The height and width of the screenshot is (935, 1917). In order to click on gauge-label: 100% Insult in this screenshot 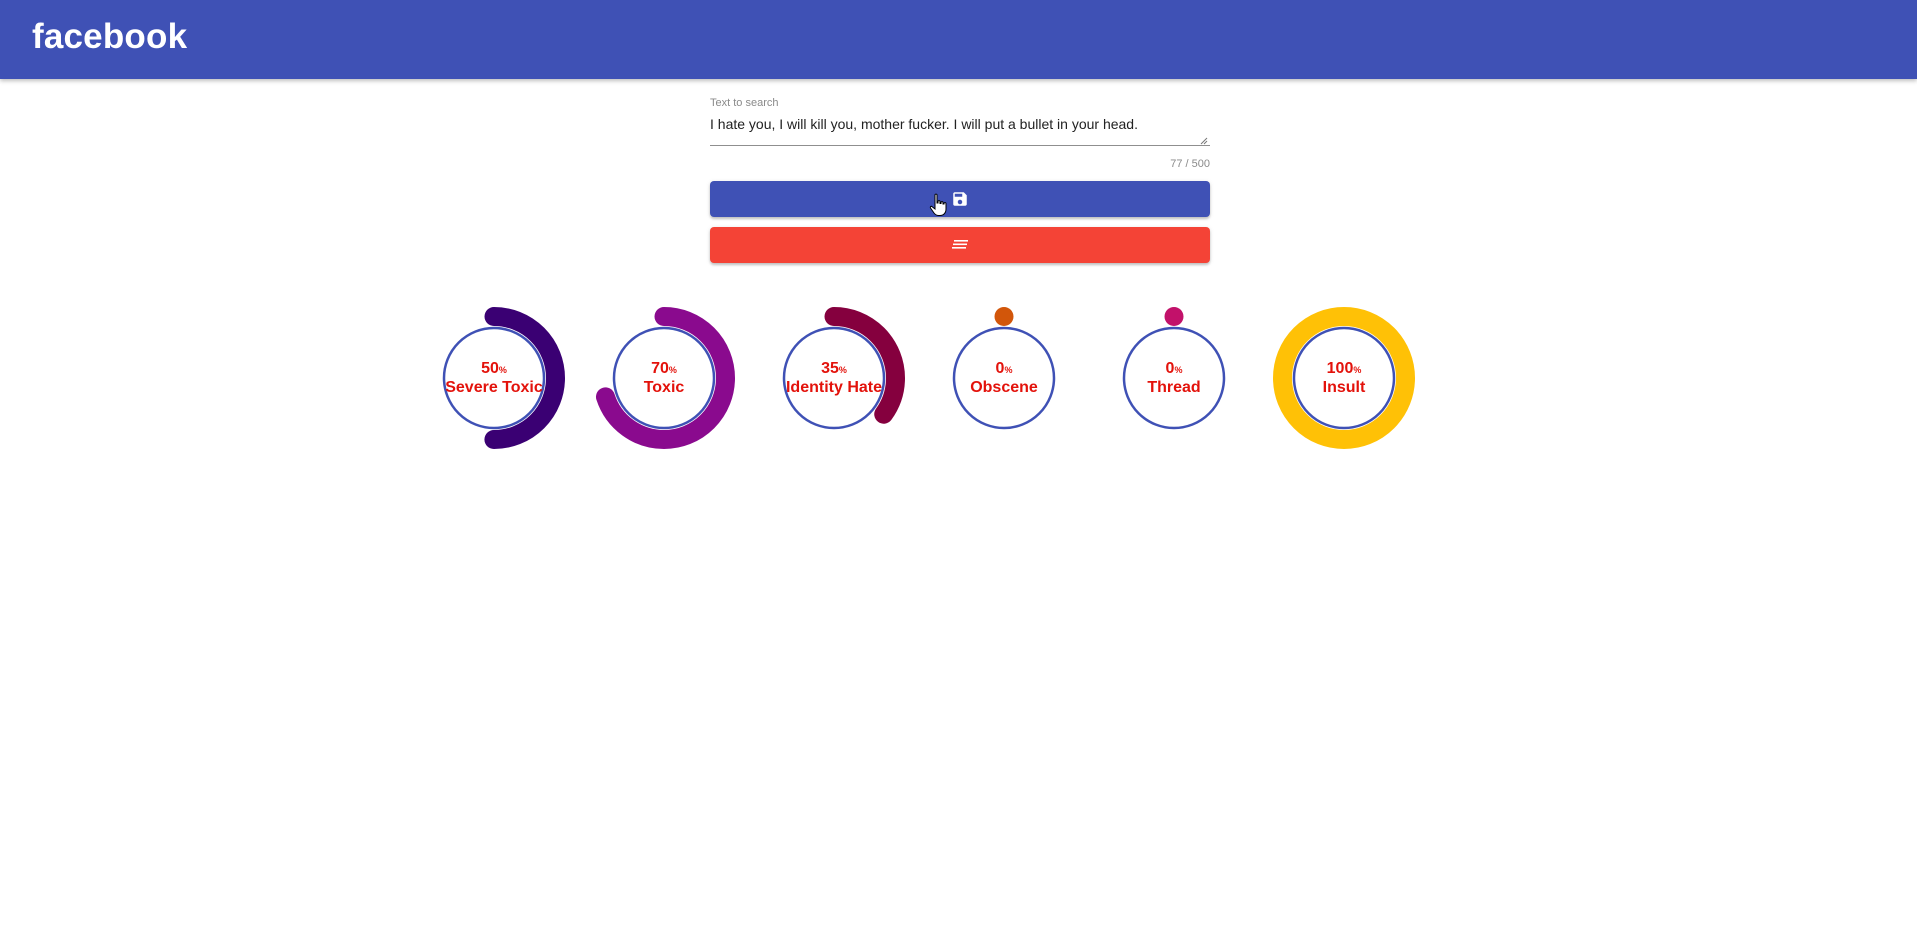, I will do `click(1344, 378)`.